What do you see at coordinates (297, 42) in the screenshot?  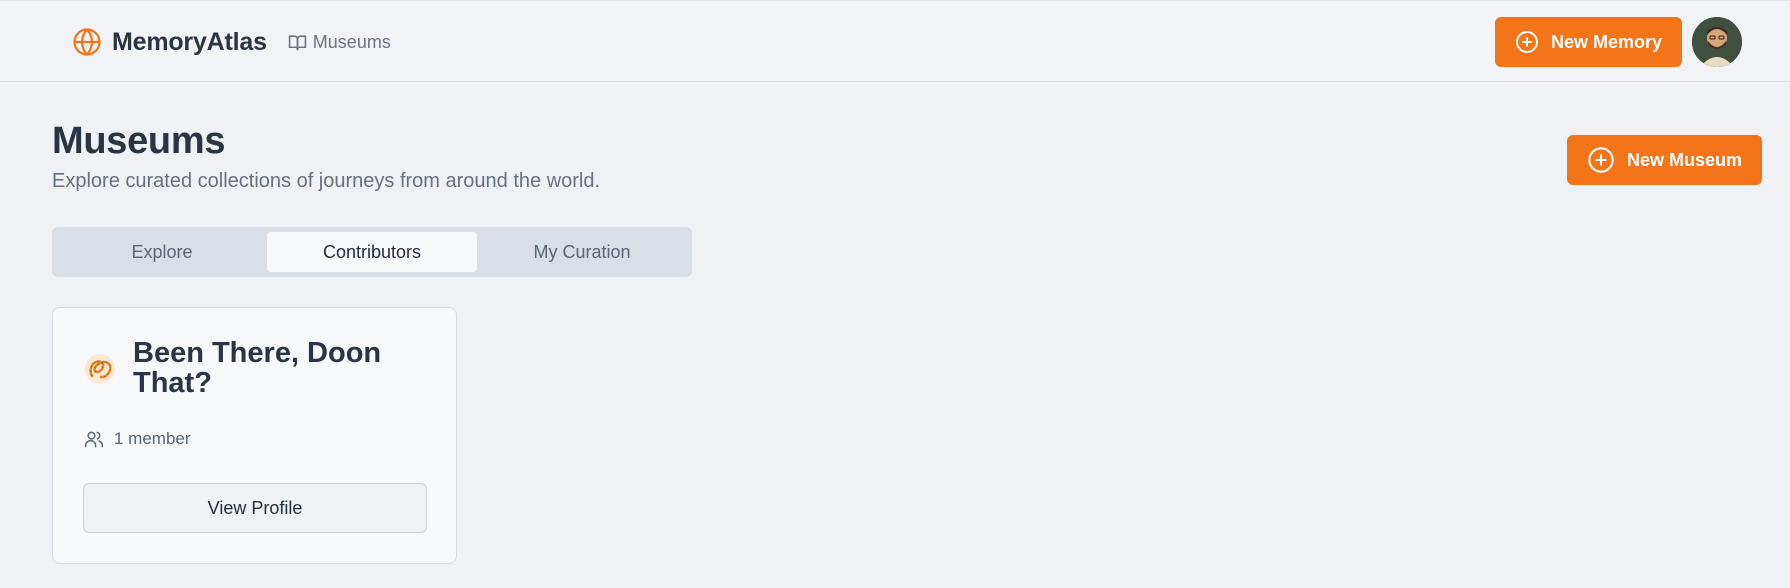 I see `book-open-icon` at bounding box center [297, 42].